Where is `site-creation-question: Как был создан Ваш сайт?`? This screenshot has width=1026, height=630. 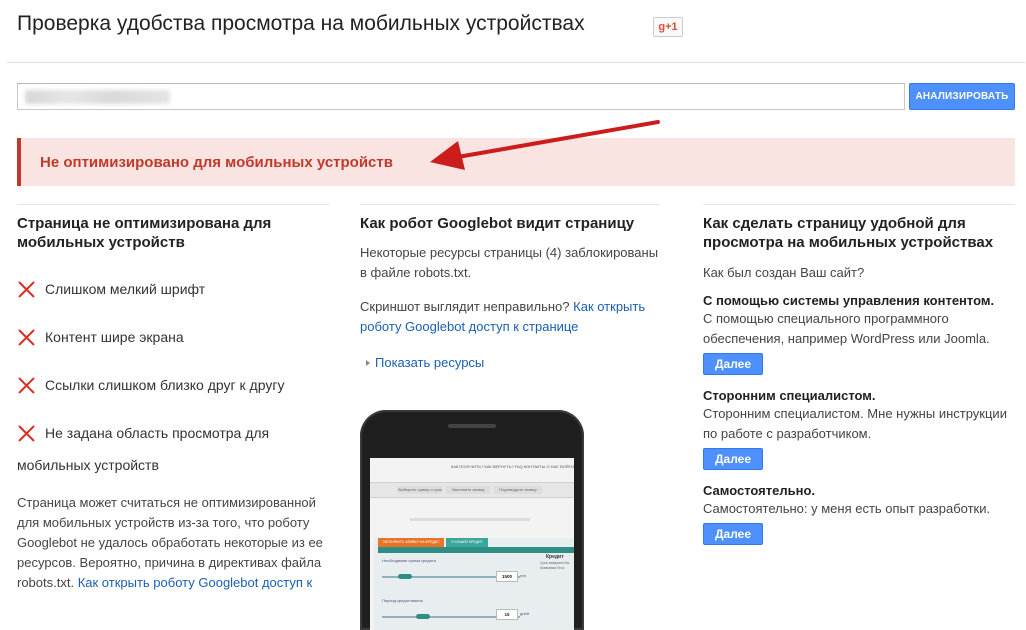
site-creation-question: Как был создан Ваш сайт? is located at coordinates (784, 272).